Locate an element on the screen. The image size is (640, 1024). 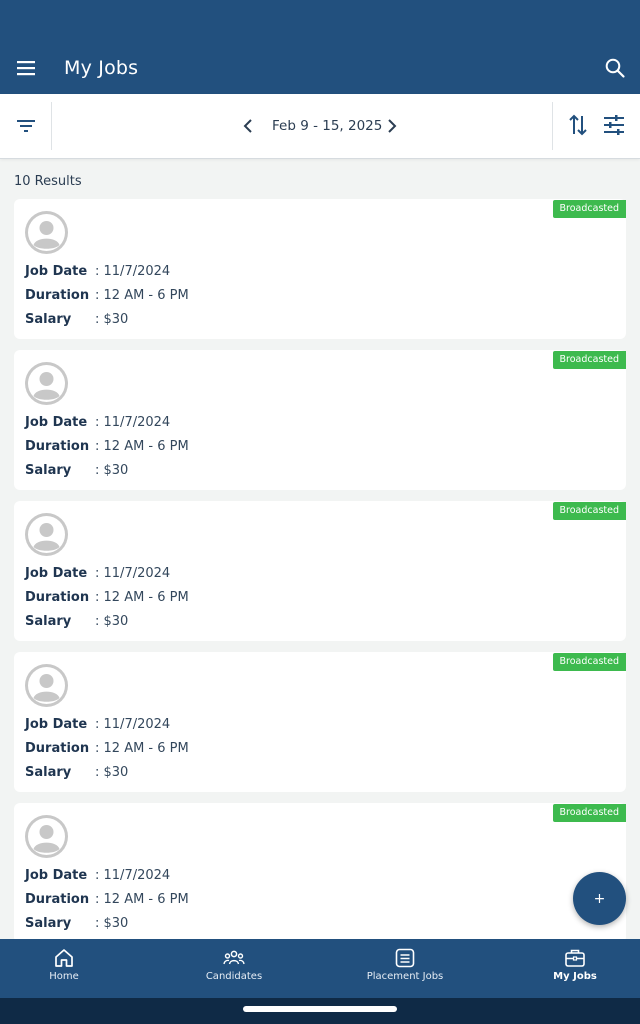
nav-item-label: Home is located at coordinates (64, 976).